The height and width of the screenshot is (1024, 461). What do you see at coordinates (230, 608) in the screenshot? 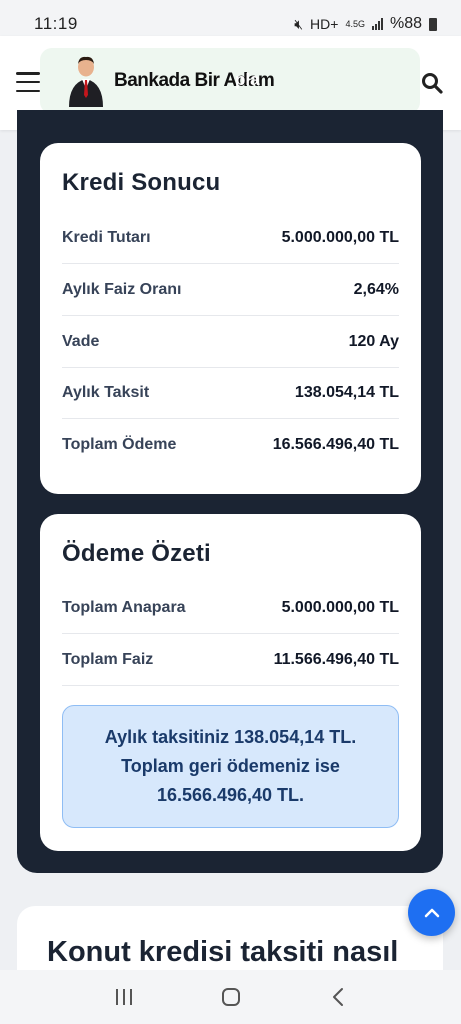
I see `summary-row-principal: Toplam Anapara 5.000.000,00 TL` at bounding box center [230, 608].